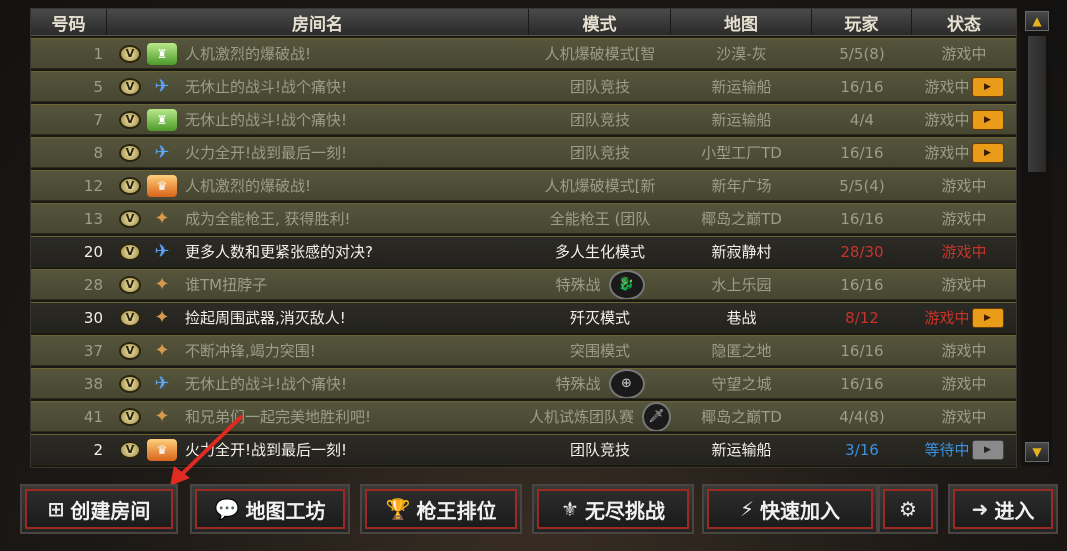 The width and height of the screenshot is (1067, 551). I want to click on table-row: 28 V ✦ 谁TM扭脖子 特殊战 🐉 水上乐园 16/16 游戏中, so click(523, 284).